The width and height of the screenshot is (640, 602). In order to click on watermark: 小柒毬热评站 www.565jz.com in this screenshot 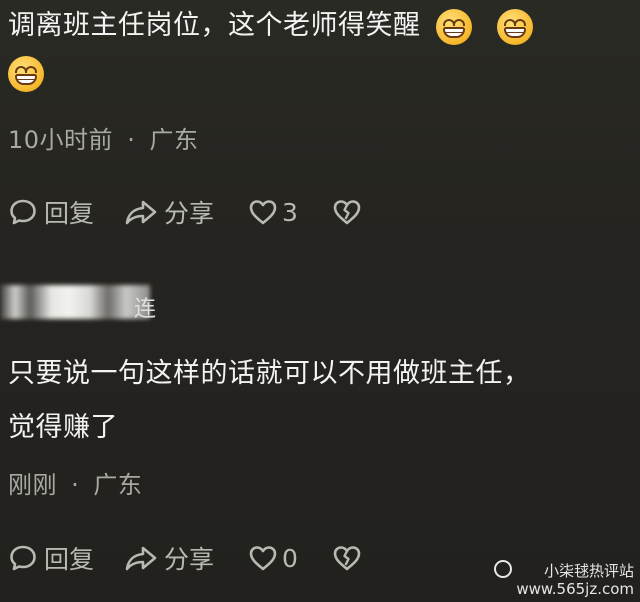, I will do `click(564, 579)`.